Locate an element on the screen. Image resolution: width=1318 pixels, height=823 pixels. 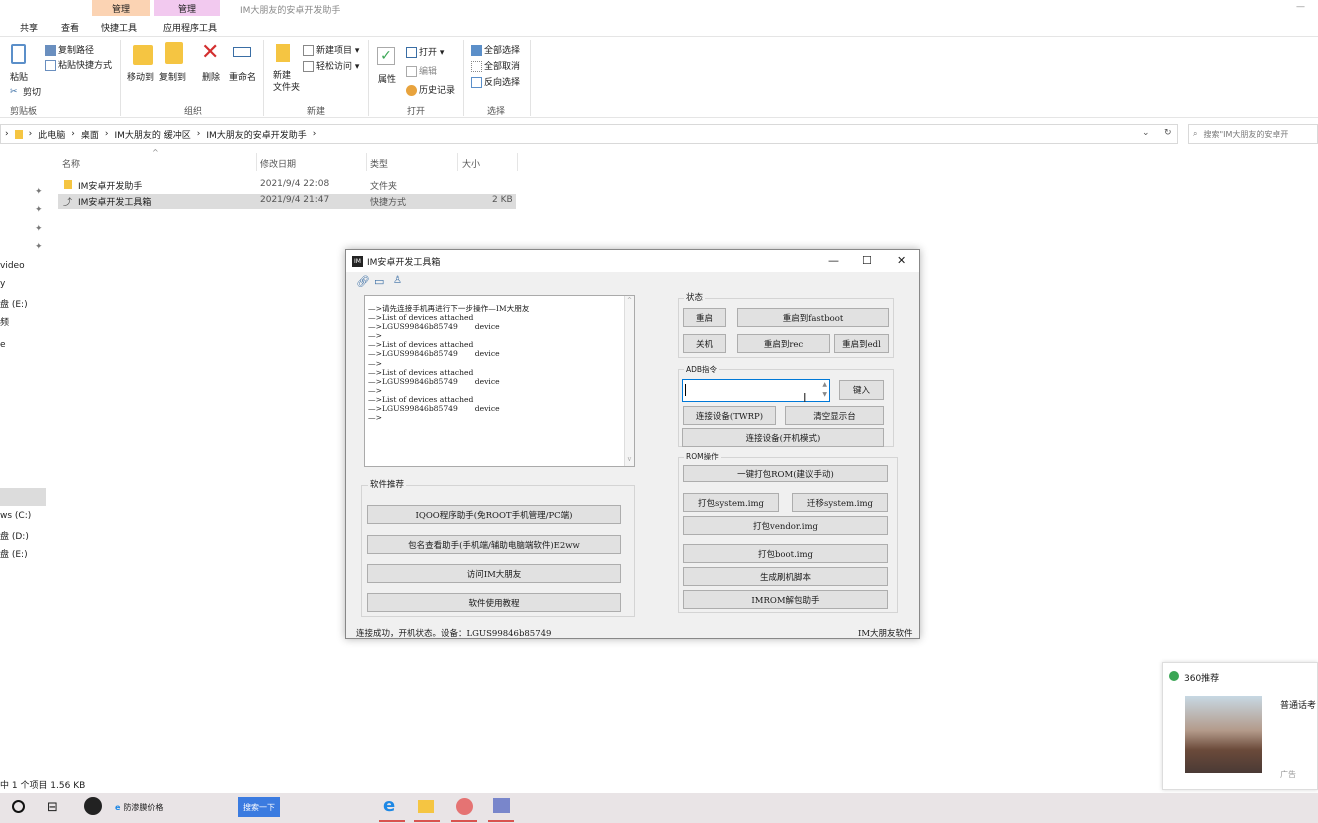
reboot-rec-button: 重启到rec is located at coordinates (783, 343).